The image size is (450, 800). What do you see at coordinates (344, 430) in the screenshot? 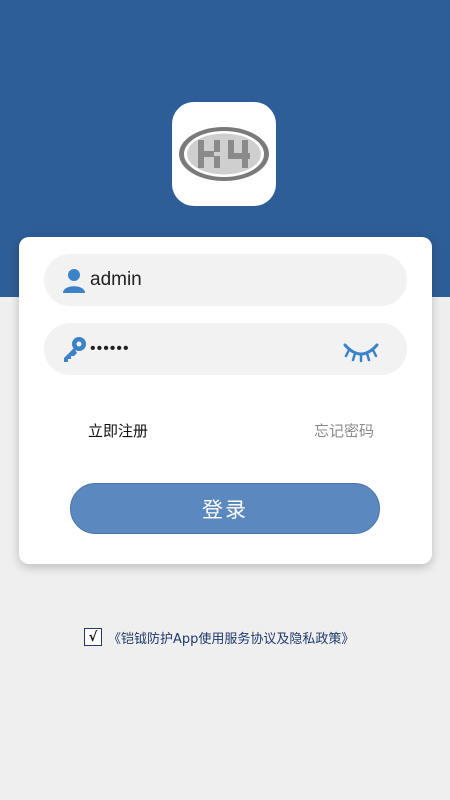
I see `forgot-password-link: 忘记密码` at bounding box center [344, 430].